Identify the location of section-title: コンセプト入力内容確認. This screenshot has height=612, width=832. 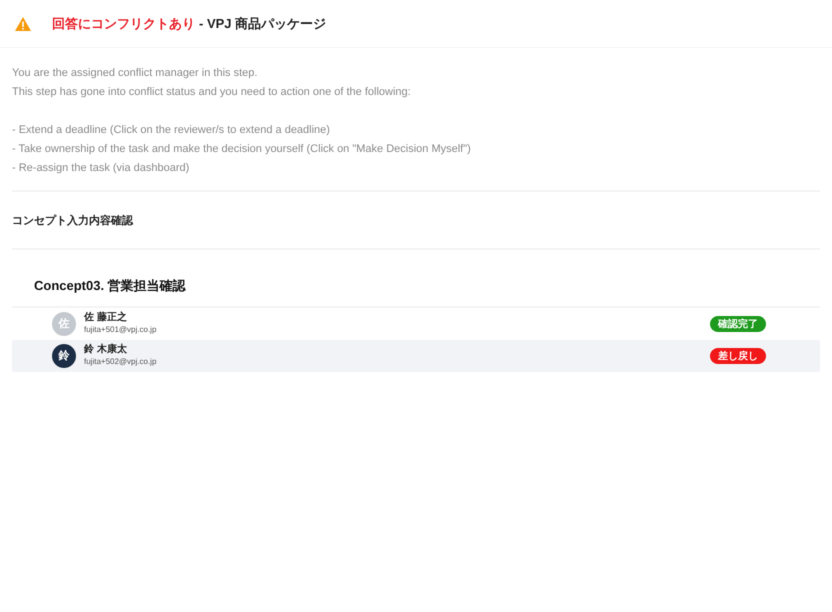
(72, 221).